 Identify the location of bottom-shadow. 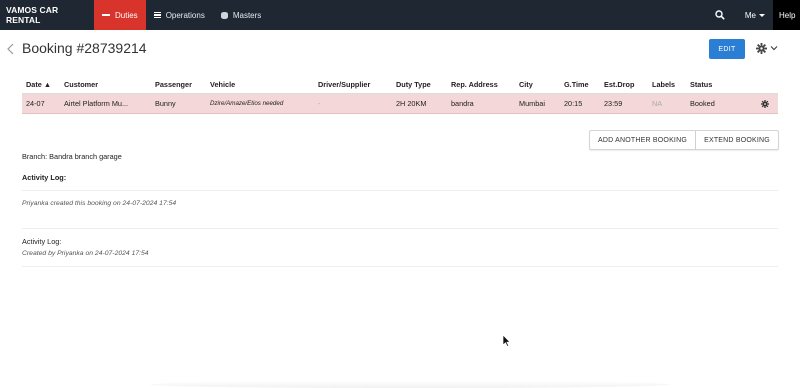
(410, 384).